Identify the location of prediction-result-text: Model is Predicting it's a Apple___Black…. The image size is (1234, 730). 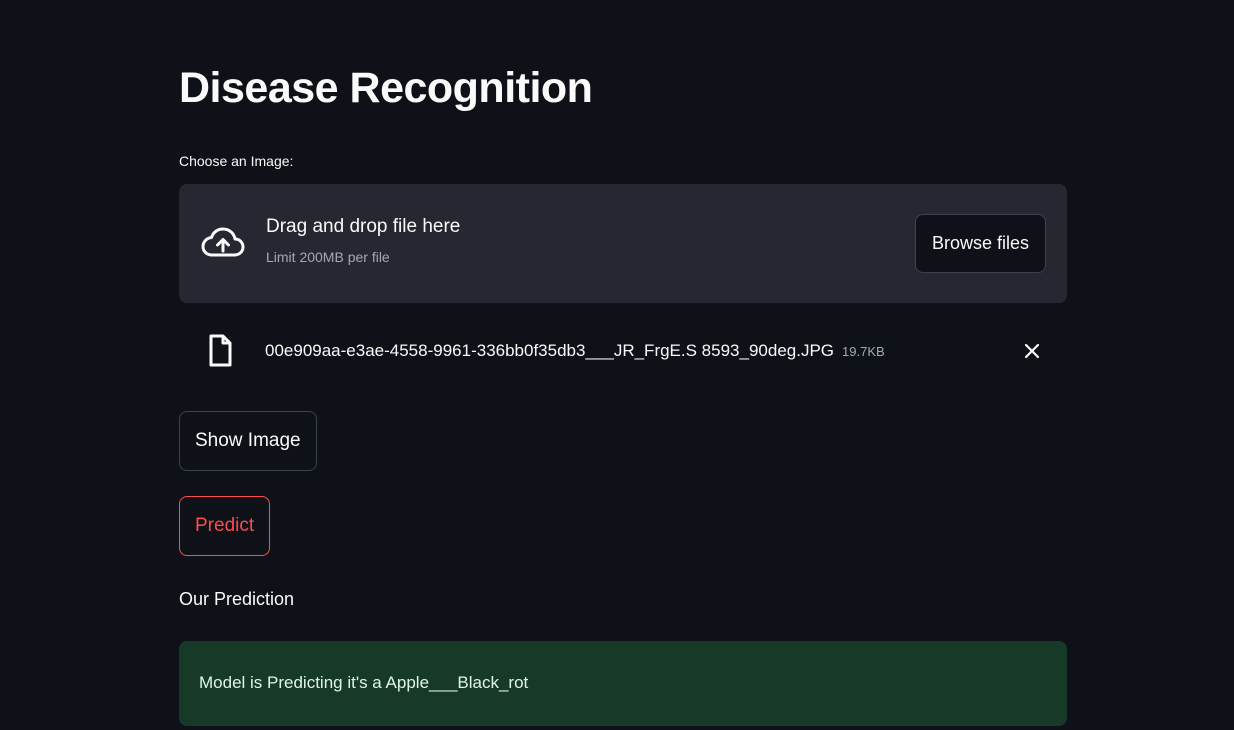
(364, 682).